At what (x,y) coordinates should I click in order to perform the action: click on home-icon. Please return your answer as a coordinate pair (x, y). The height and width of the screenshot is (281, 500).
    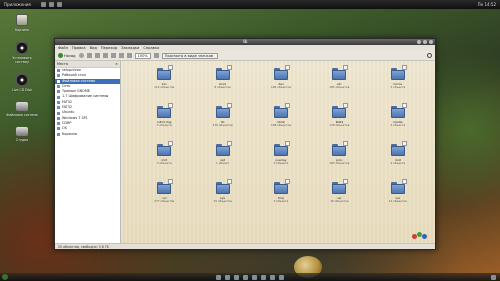
    Looking at the image, I should click on (113, 55).